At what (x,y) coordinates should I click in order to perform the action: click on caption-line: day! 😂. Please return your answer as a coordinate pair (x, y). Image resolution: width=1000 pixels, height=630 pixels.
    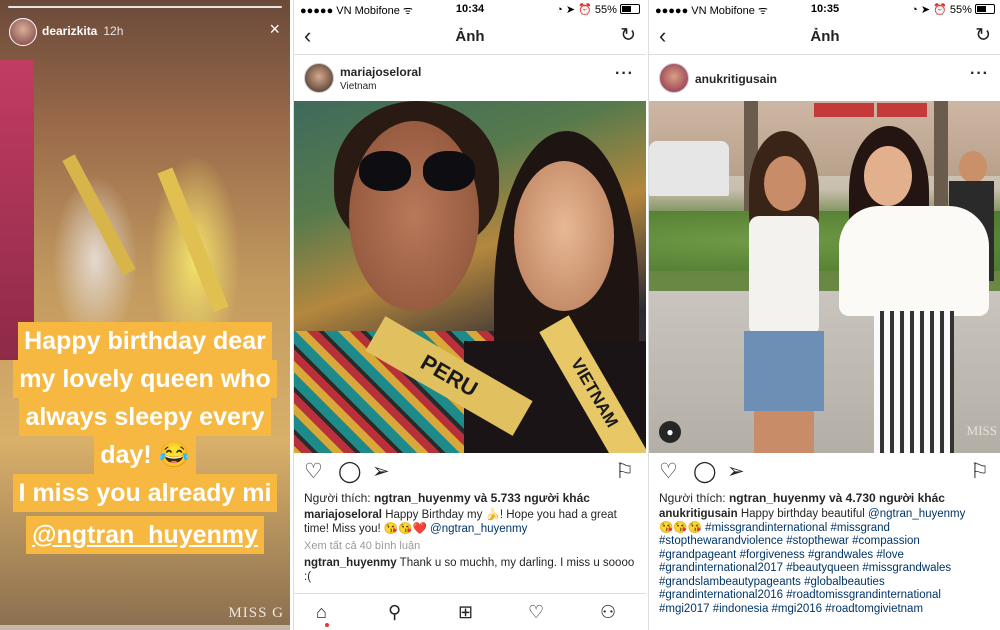
    Looking at the image, I should click on (145, 455).